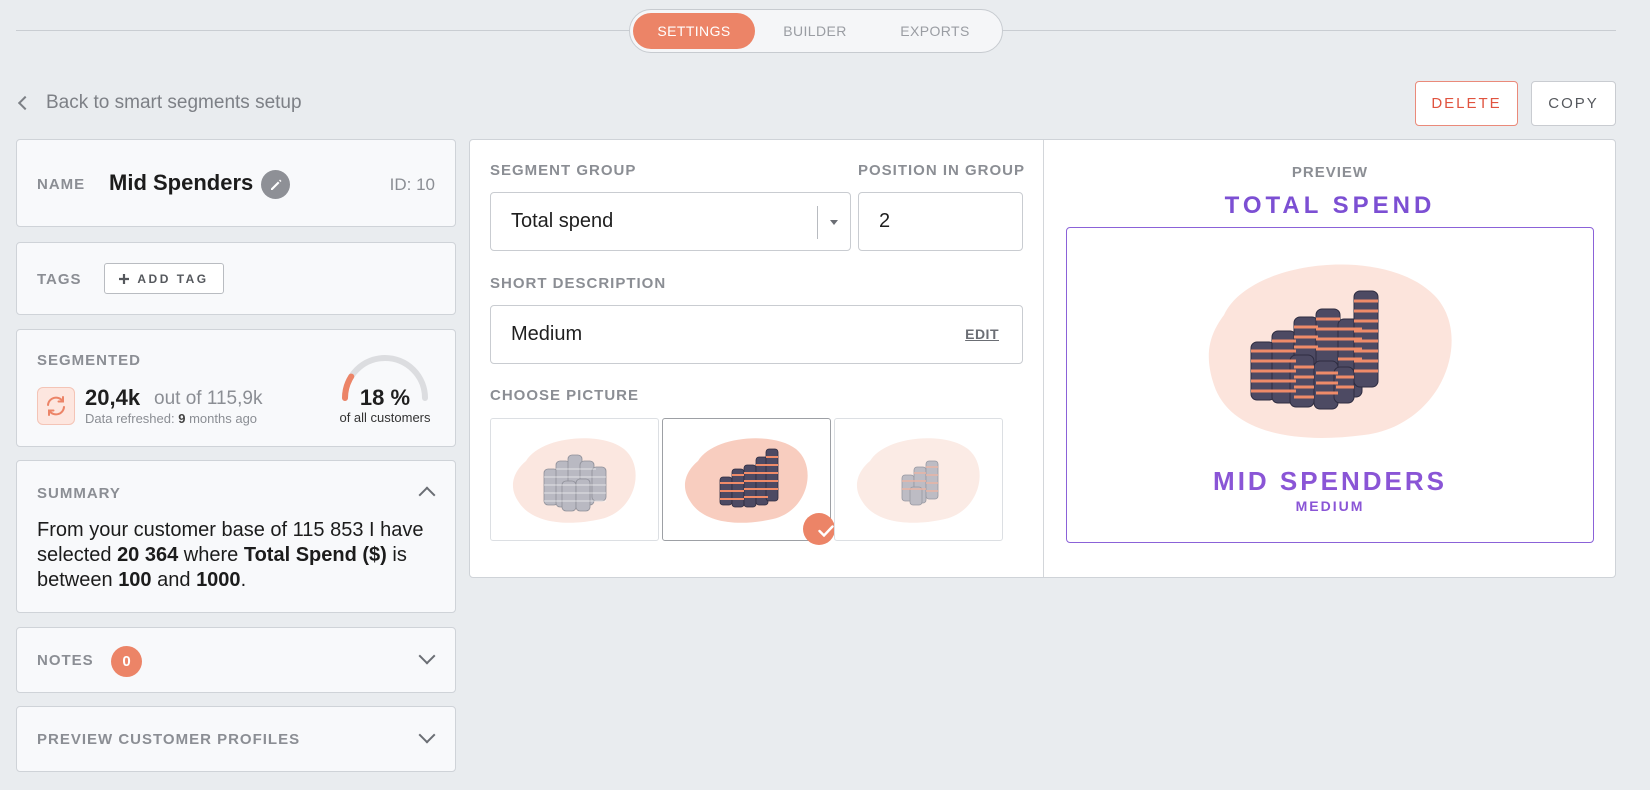 Image resolution: width=1650 pixels, height=790 pixels. Describe the element at coordinates (113, 397) in the screenshot. I see `segmented-count: 20,4k` at that location.